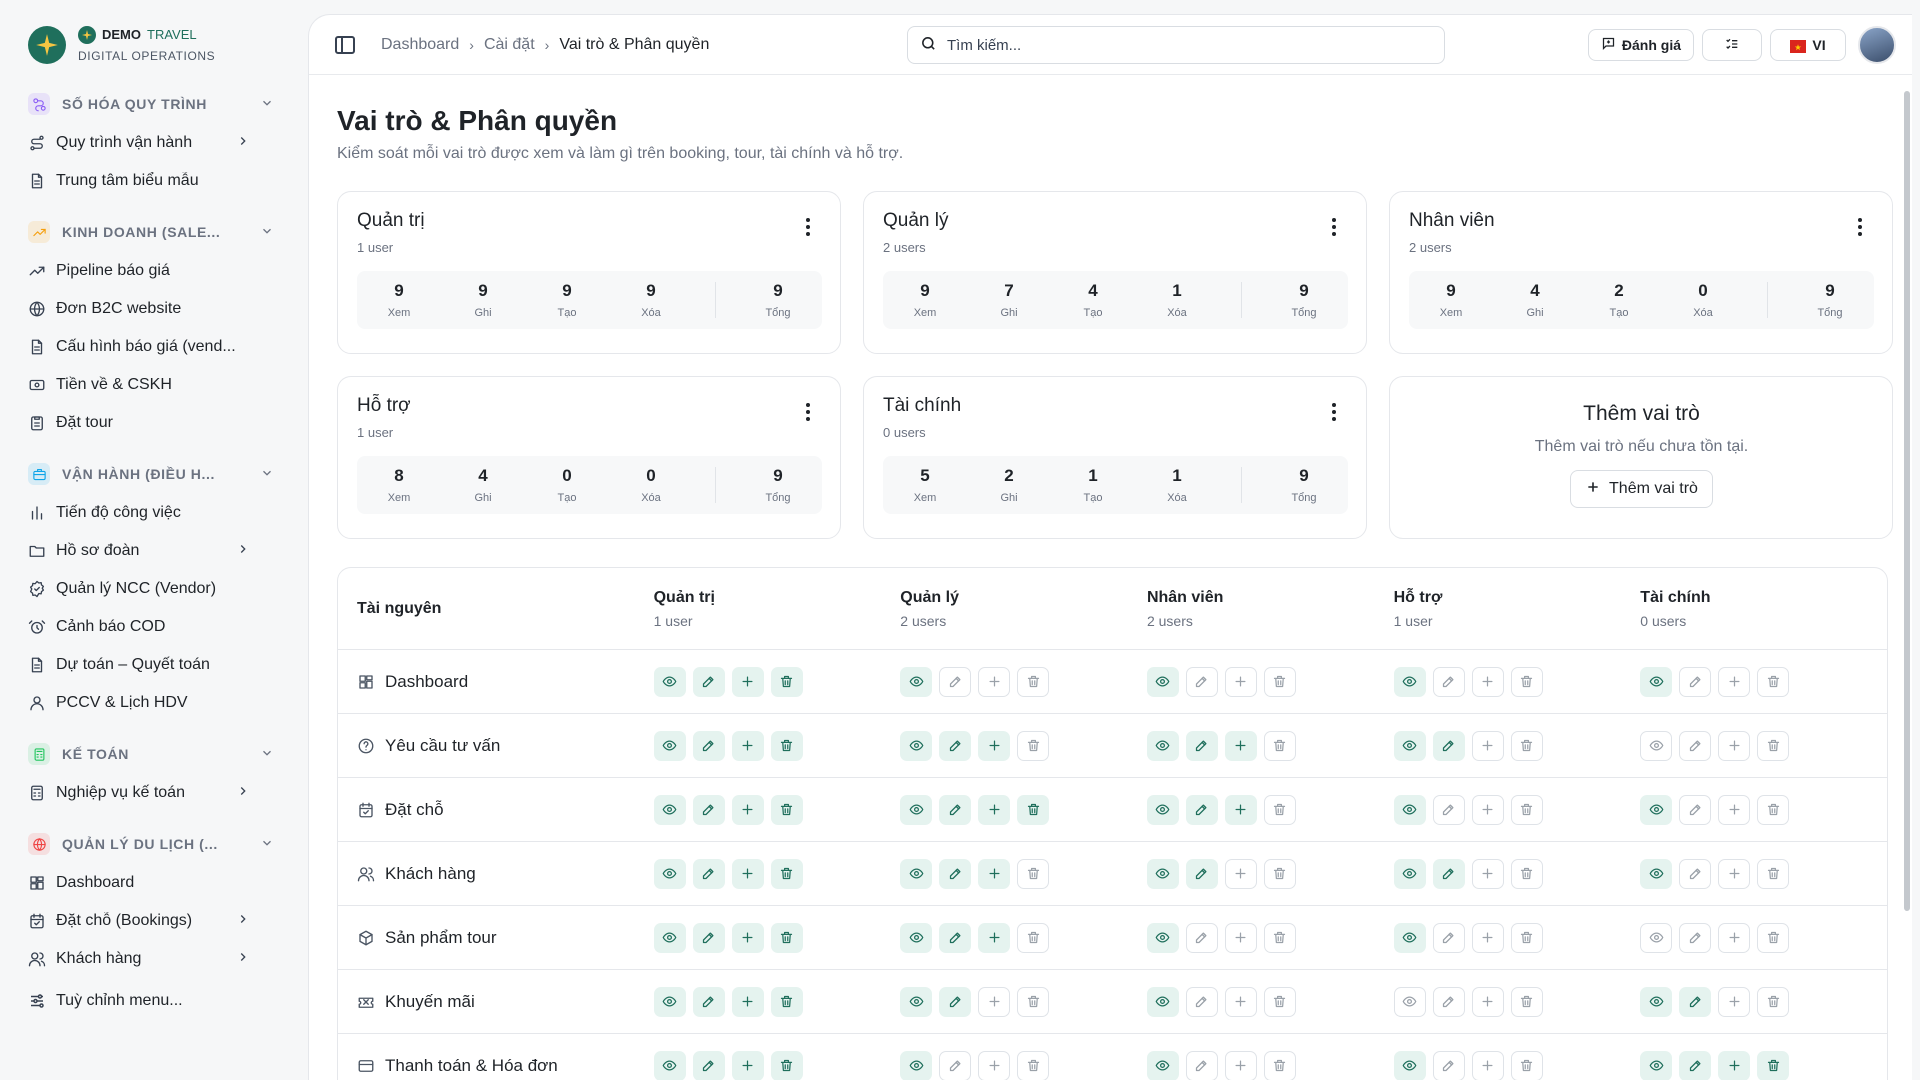  What do you see at coordinates (155, 309) in the screenshot?
I see `sidebar-item: Đơn B2C website` at bounding box center [155, 309].